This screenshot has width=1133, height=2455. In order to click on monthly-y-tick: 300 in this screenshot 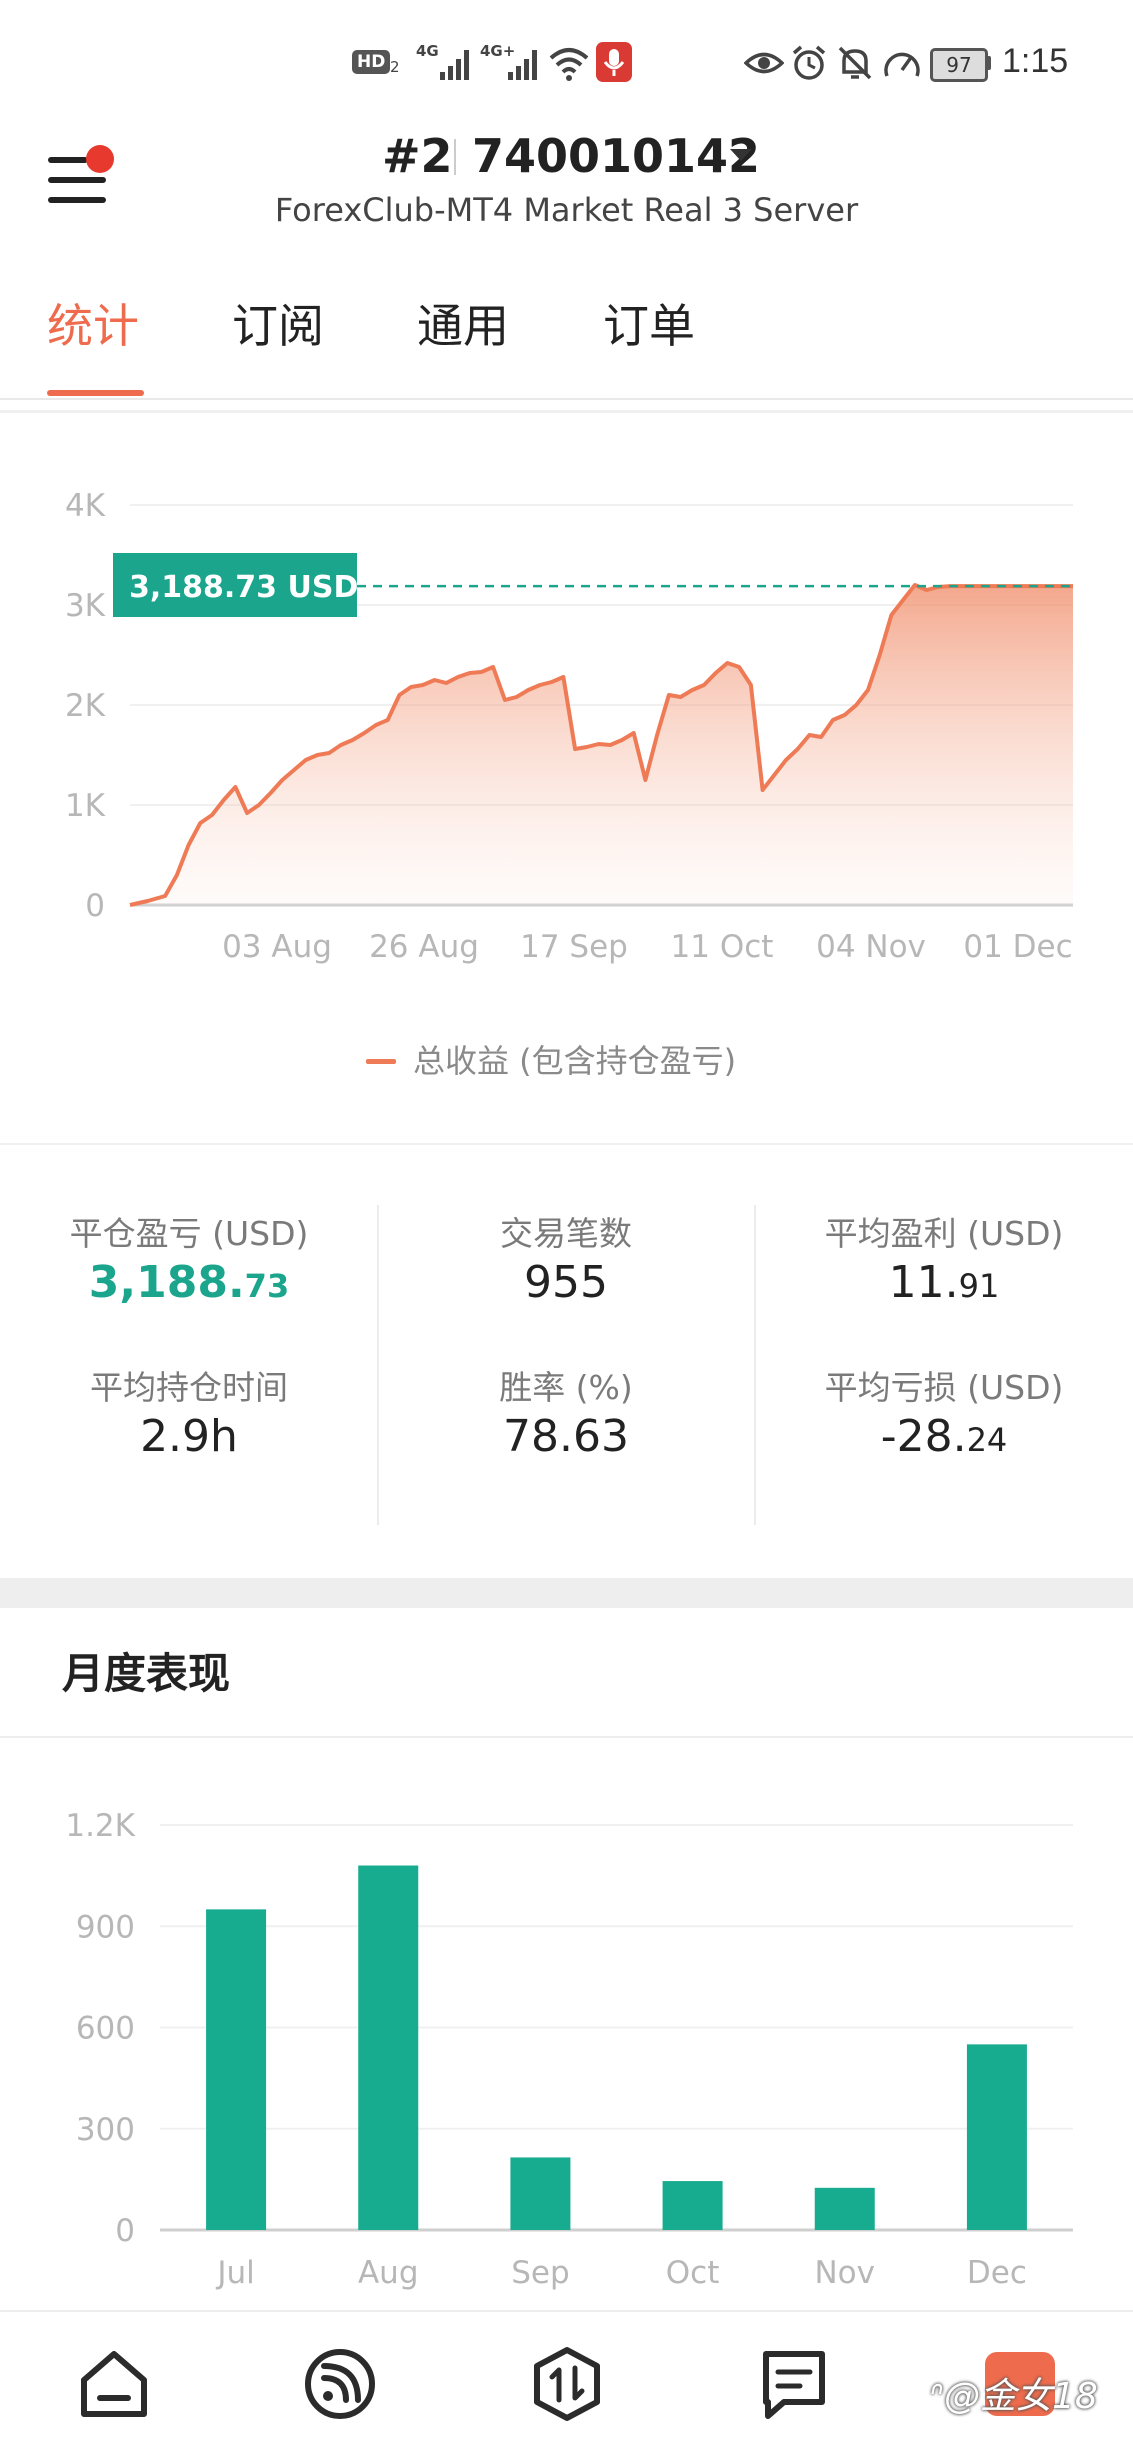, I will do `click(105, 2130)`.